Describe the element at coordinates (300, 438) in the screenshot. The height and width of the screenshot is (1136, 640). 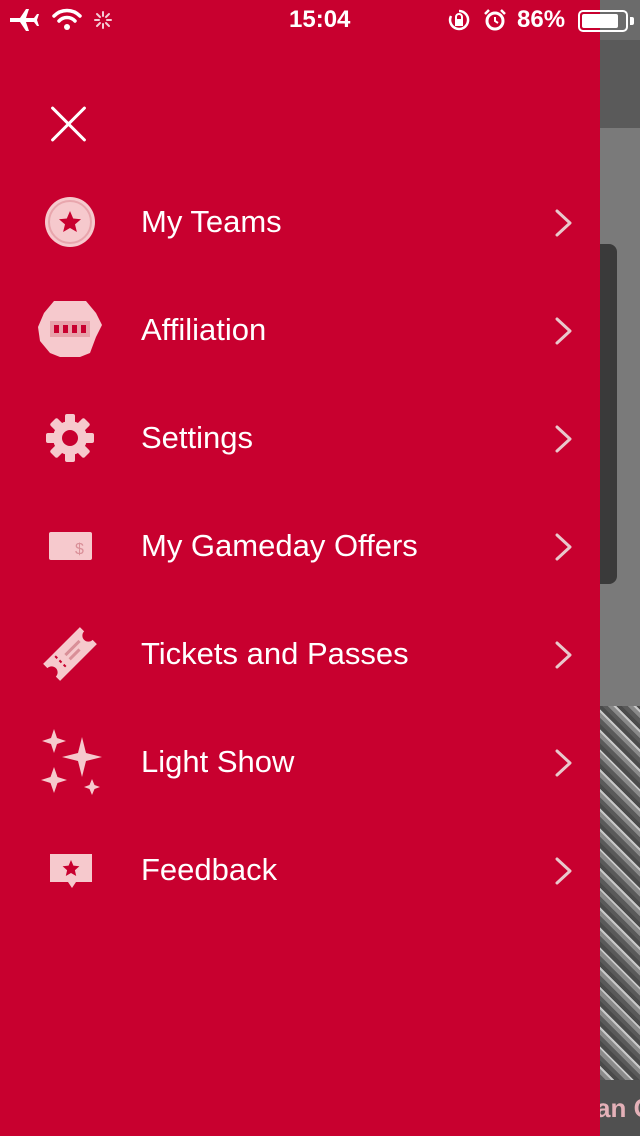
I see `menu-item-settings: Settings` at that location.